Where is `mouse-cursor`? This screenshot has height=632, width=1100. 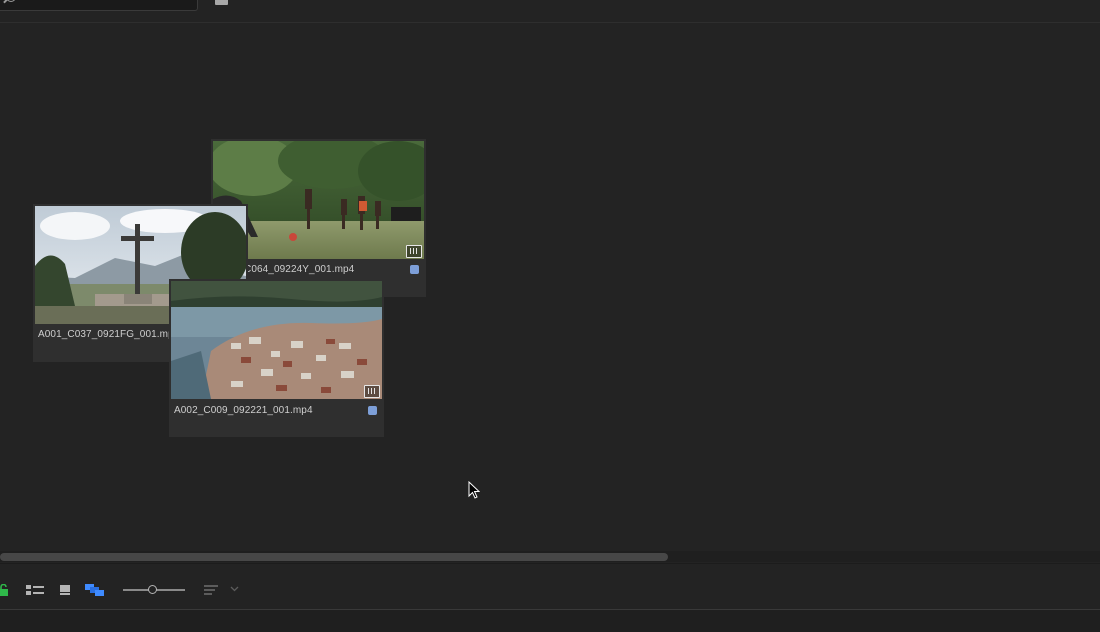 mouse-cursor is located at coordinates (474, 490).